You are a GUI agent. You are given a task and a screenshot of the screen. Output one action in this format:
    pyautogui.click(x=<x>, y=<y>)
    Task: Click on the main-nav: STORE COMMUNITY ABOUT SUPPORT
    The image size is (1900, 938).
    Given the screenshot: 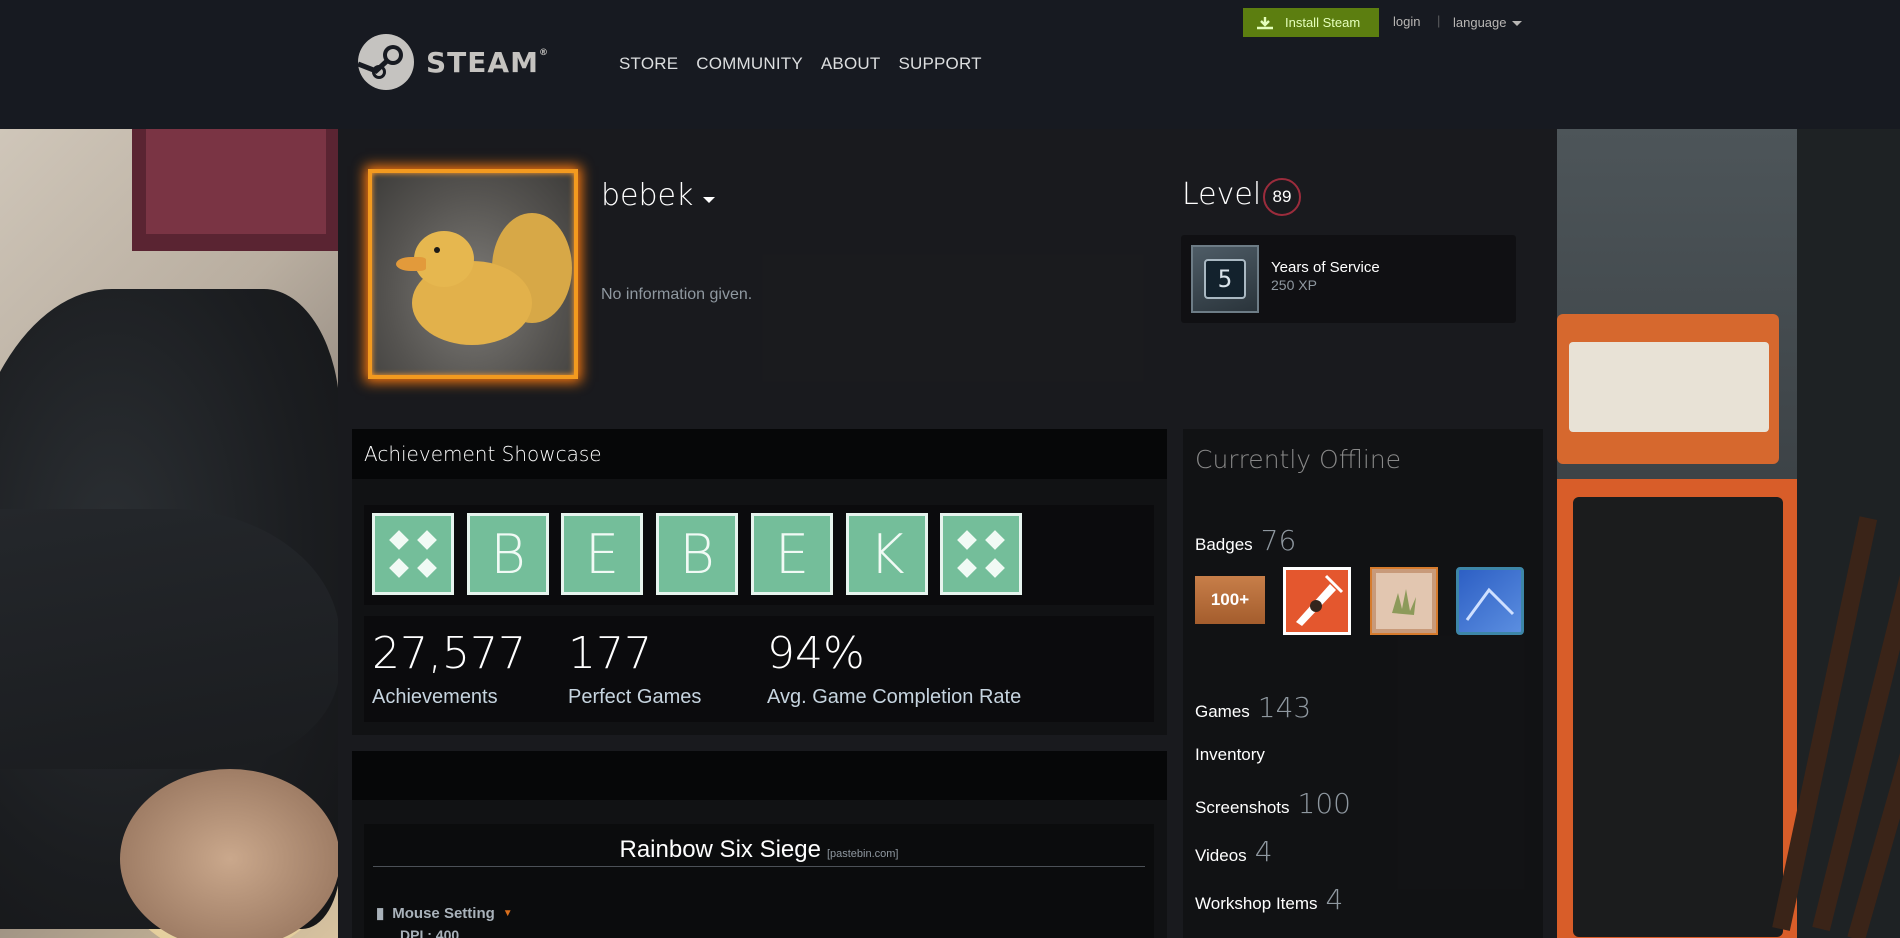 What is the action you would take?
    pyautogui.click(x=800, y=64)
    